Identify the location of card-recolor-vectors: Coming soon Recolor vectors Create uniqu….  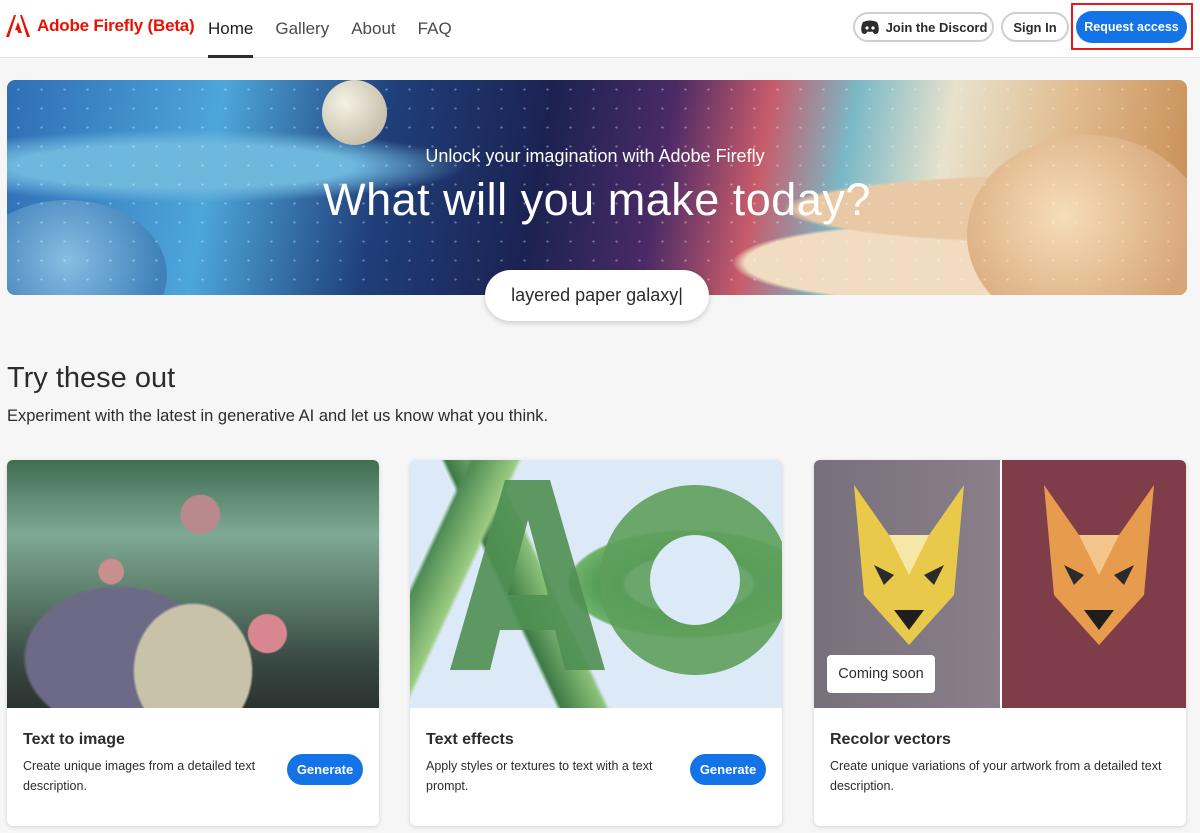
(1000, 643).